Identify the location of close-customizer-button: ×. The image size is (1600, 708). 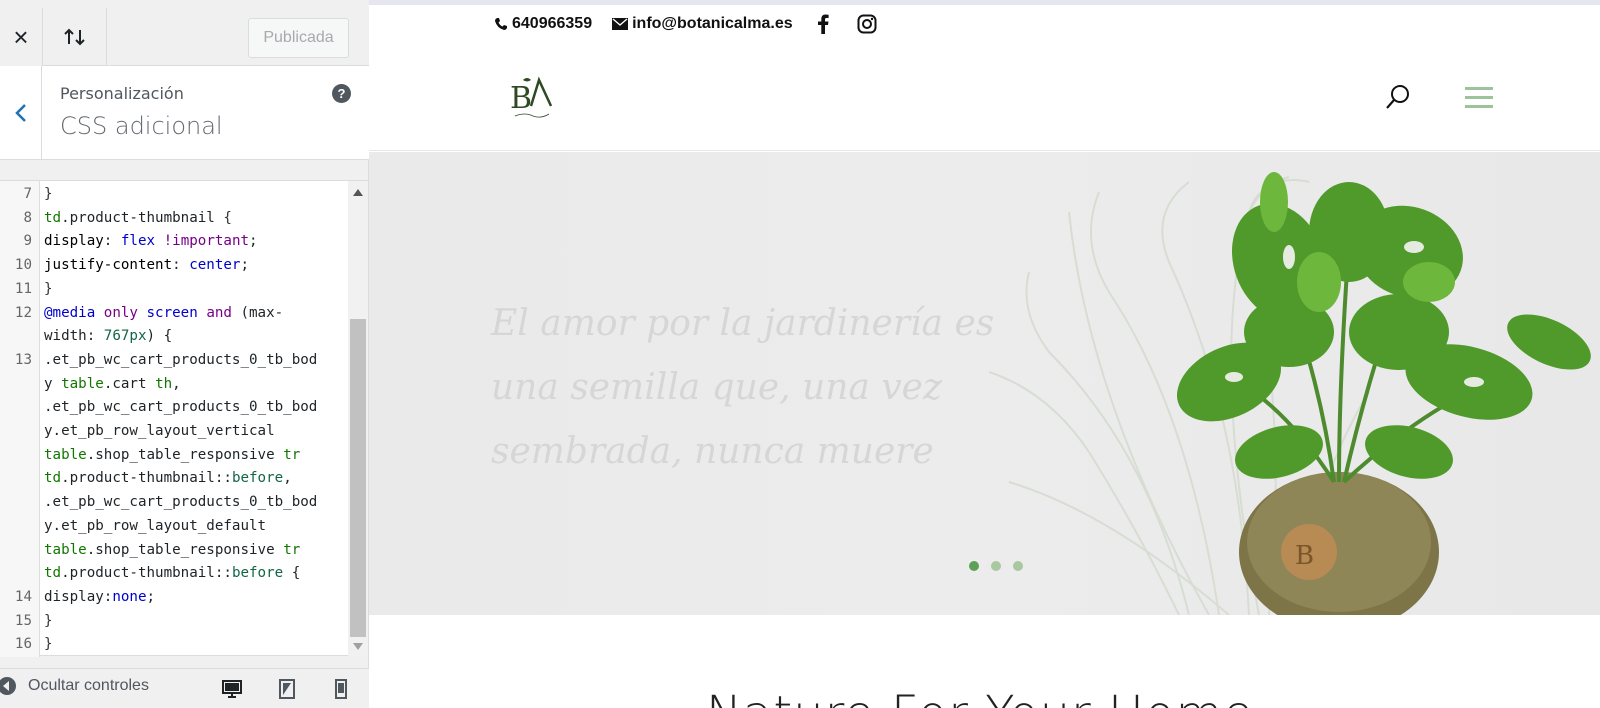
(21, 37).